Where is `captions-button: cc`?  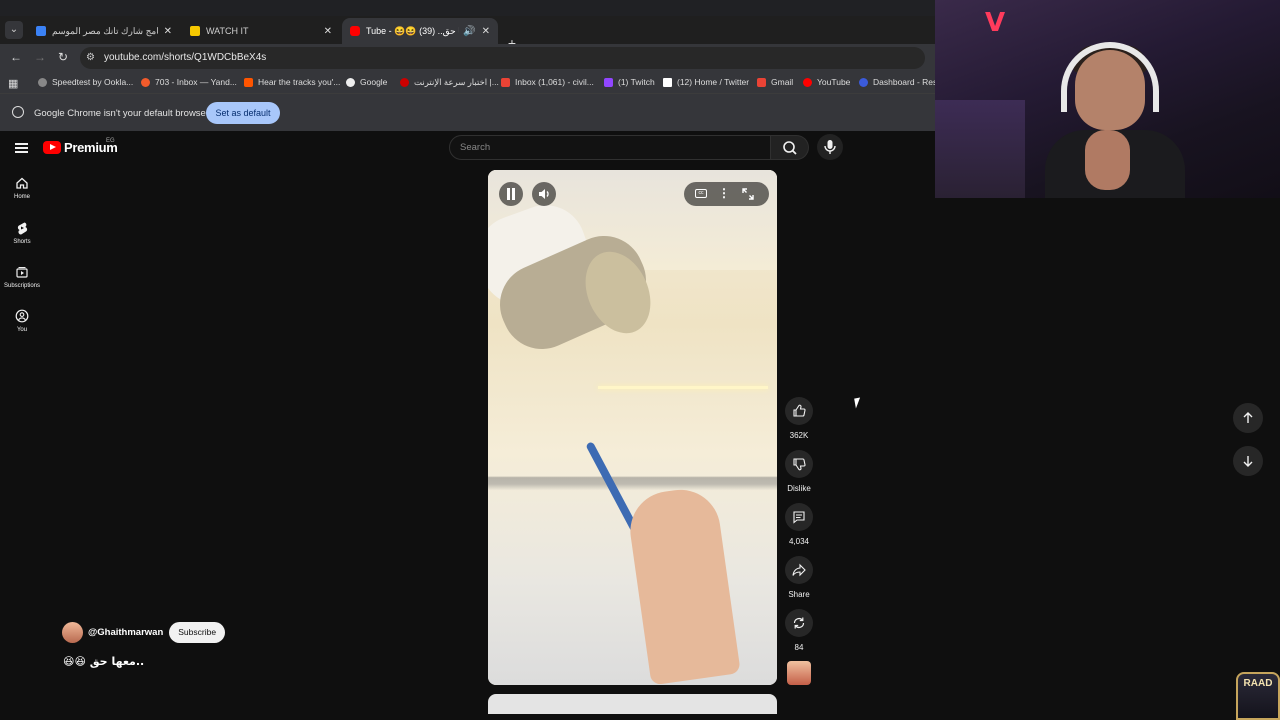 captions-button: cc is located at coordinates (698, 194).